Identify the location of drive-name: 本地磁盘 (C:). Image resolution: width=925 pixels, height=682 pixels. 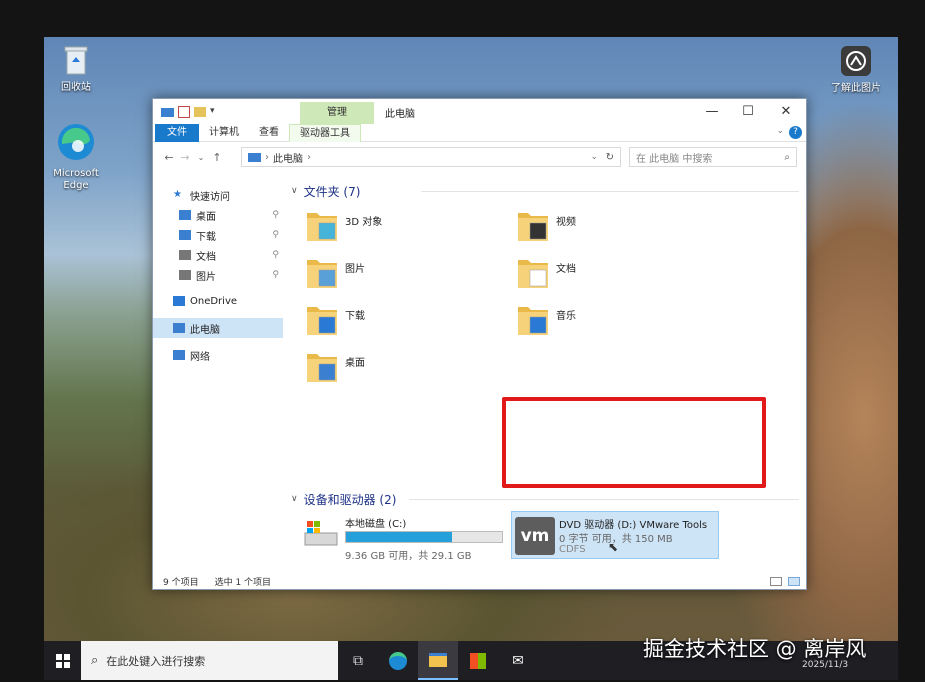
(376, 524).